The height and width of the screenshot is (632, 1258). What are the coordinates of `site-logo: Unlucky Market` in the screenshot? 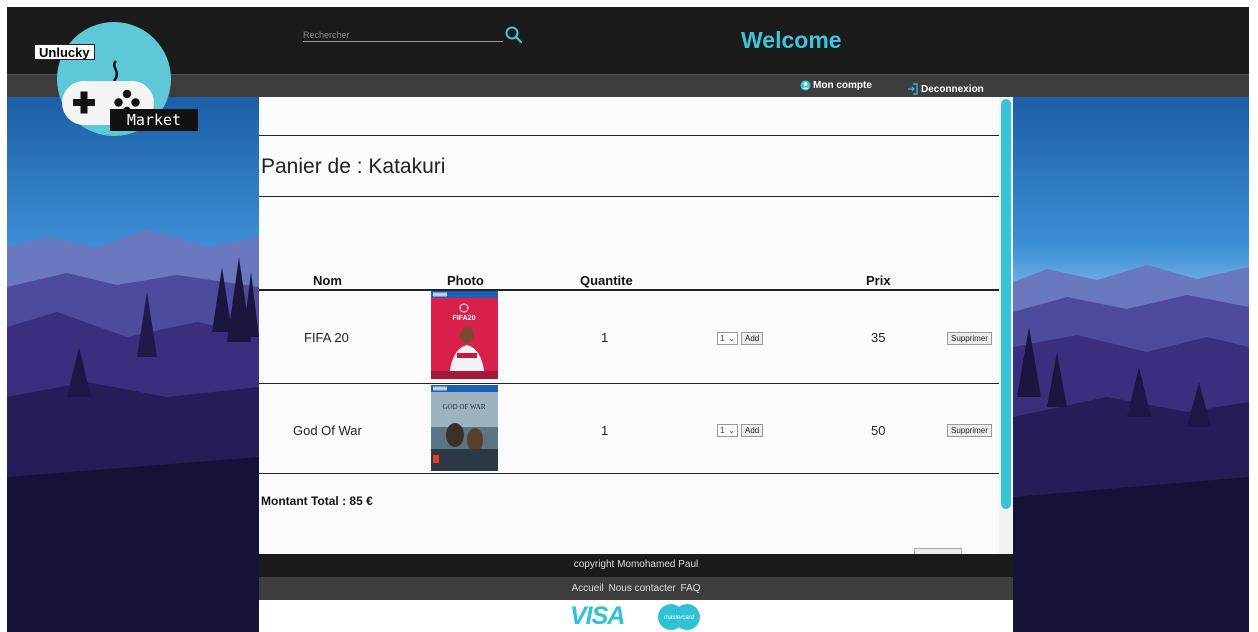 It's located at (102, 76).